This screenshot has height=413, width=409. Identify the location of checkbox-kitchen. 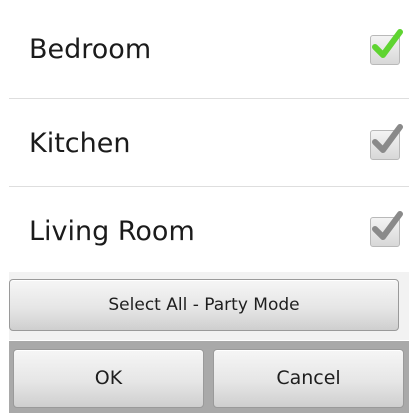
(386, 142).